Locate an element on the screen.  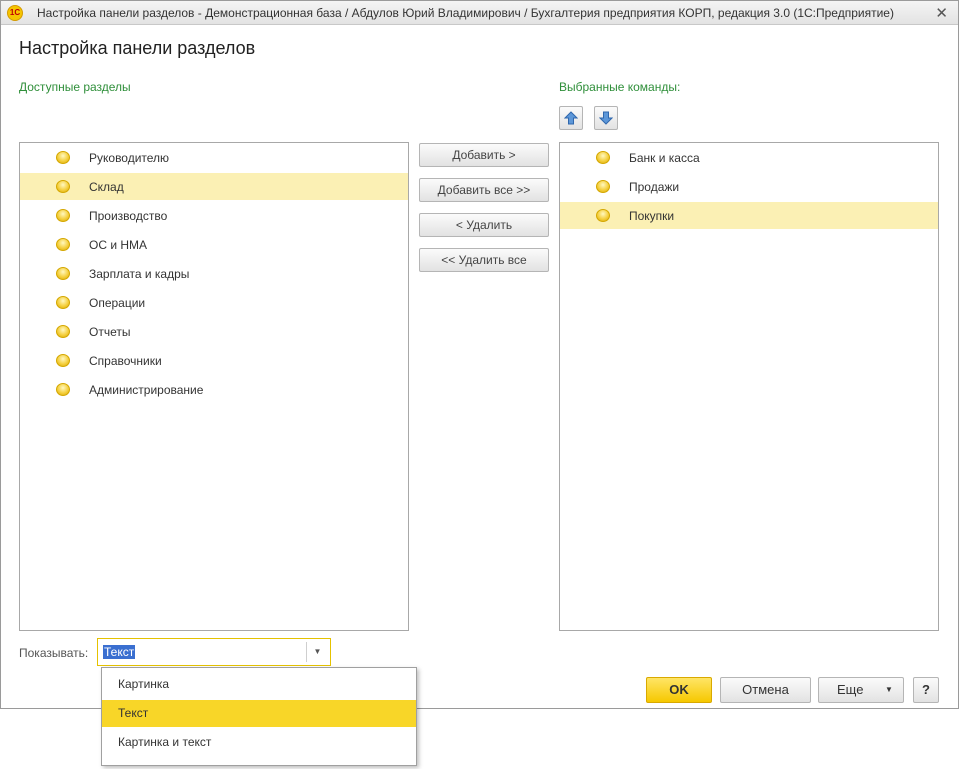
selected-commands-label: Выбранные команды: is located at coordinates (620, 87).